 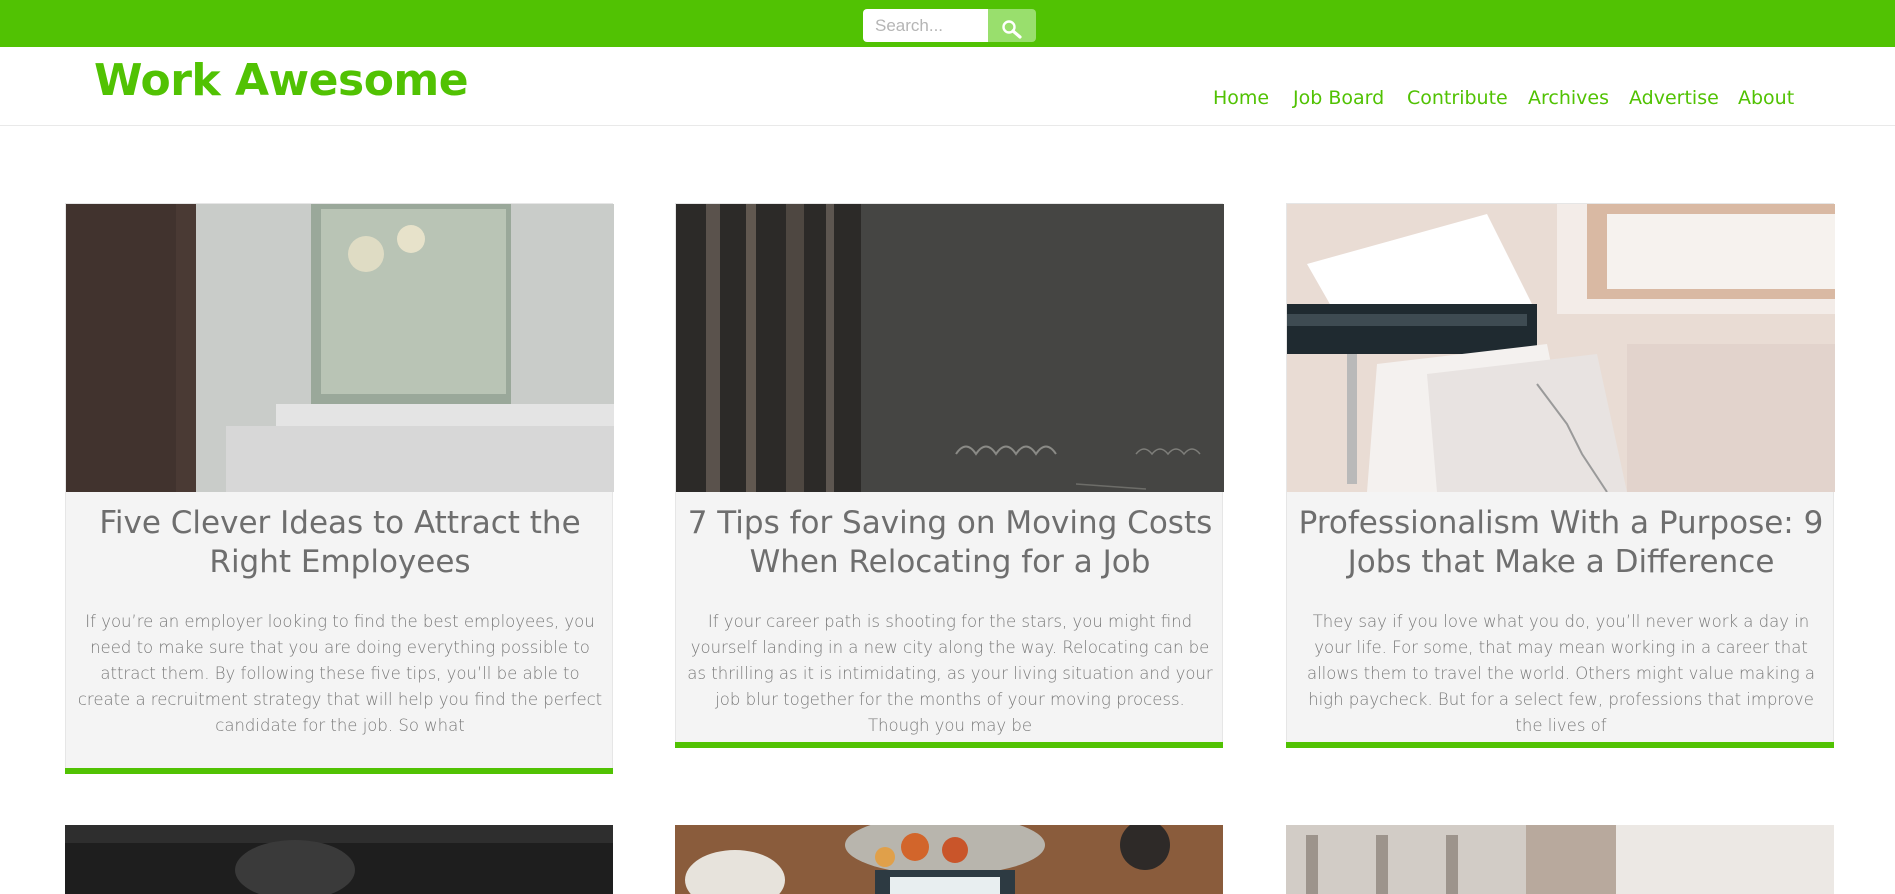 I want to click on search-input, so click(x=925, y=25).